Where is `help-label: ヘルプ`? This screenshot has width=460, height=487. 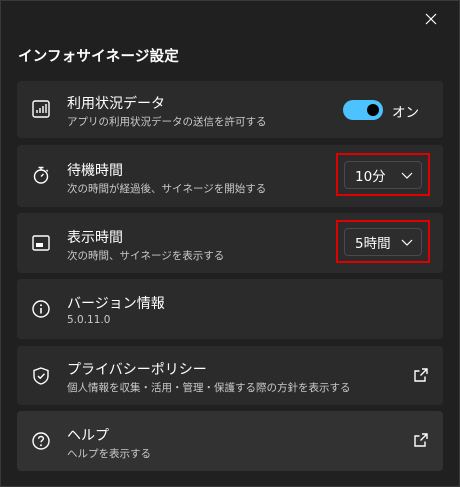 help-label: ヘルプ is located at coordinates (88, 436).